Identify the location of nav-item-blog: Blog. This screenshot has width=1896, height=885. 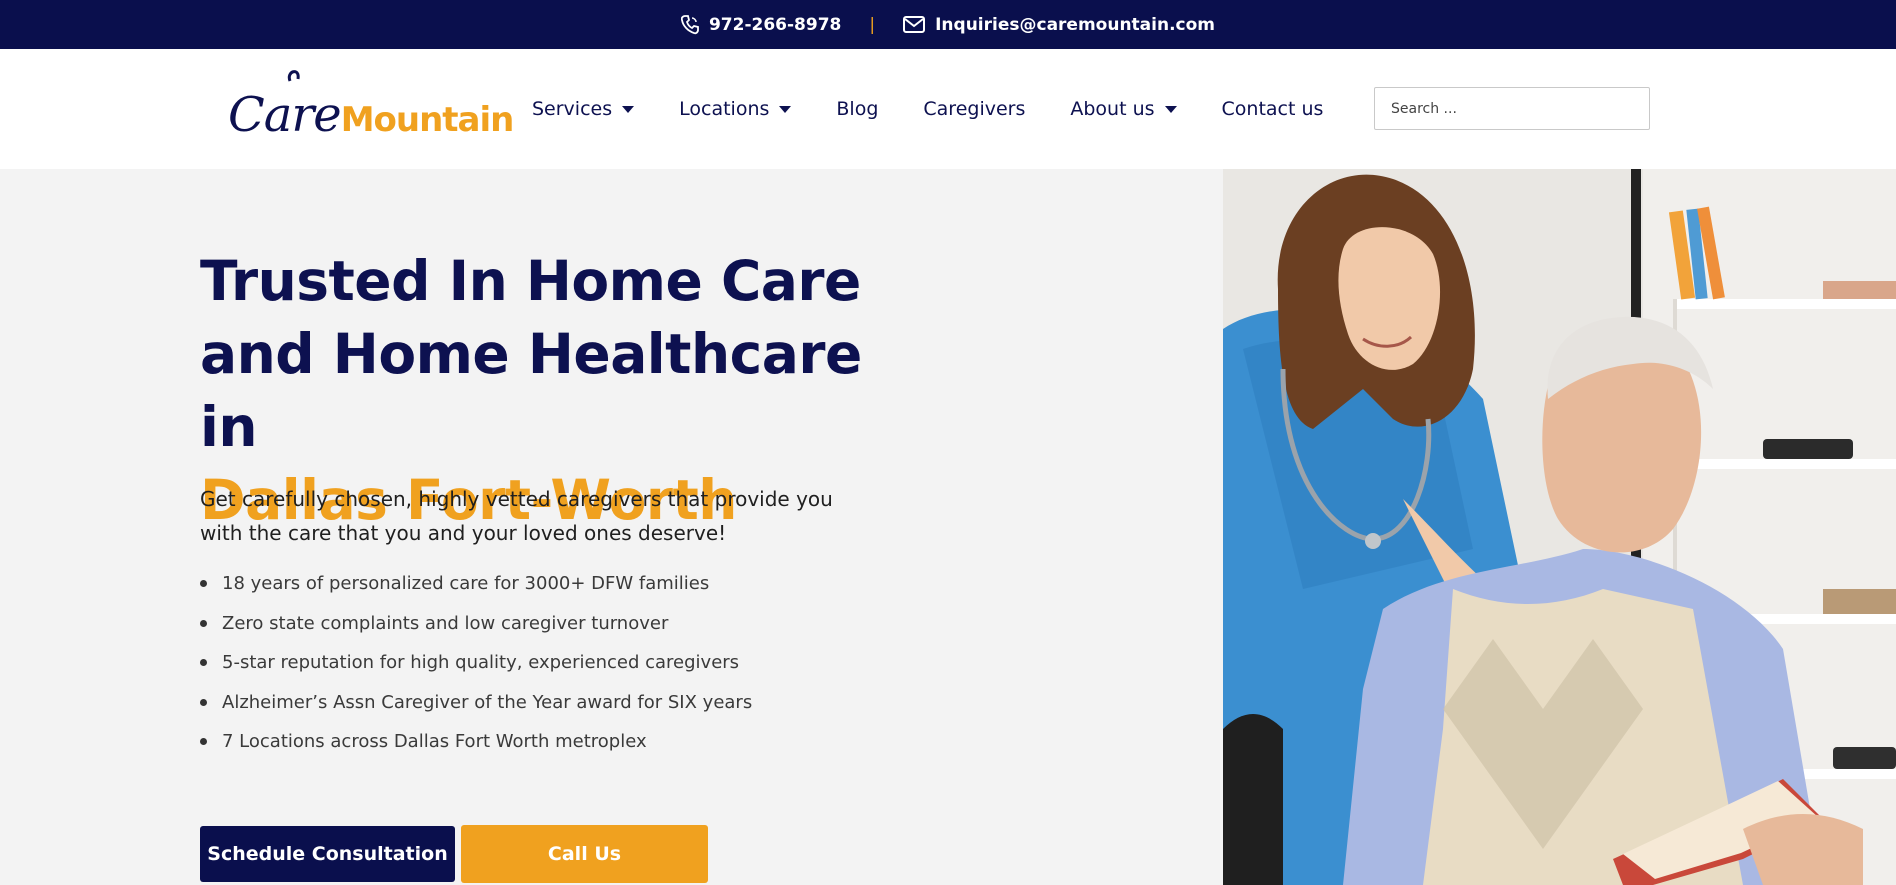
(857, 109).